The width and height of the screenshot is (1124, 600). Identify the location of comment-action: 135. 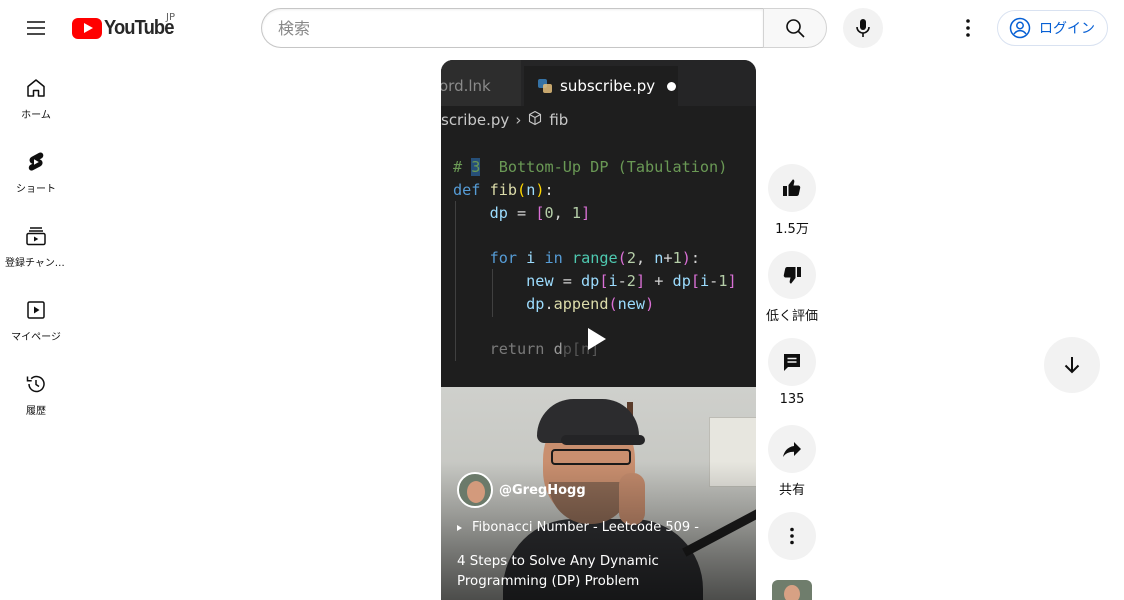
(792, 375).